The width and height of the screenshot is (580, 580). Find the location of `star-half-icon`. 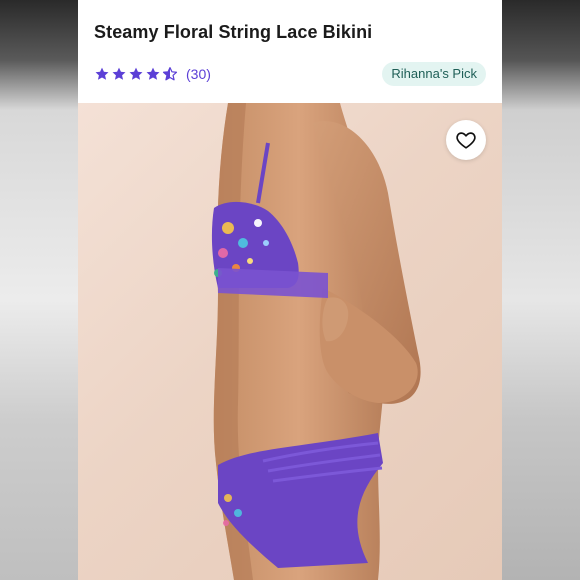

star-half-icon is located at coordinates (170, 74).